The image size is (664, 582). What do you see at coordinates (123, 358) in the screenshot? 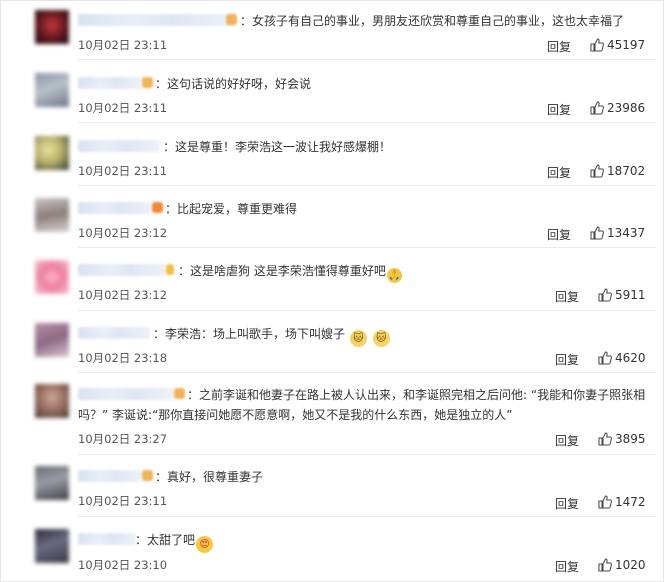
I see `comment-time: 10月02日 23:18` at bounding box center [123, 358].